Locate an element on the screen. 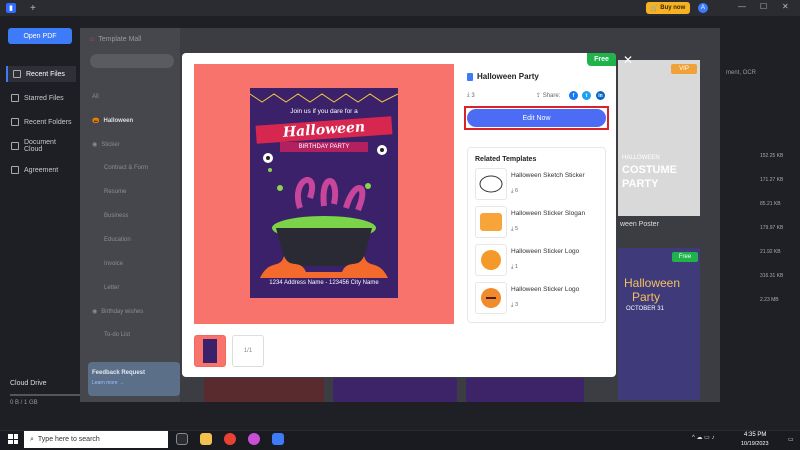 The image size is (800, 450). category-business: Business is located at coordinates (116, 216).